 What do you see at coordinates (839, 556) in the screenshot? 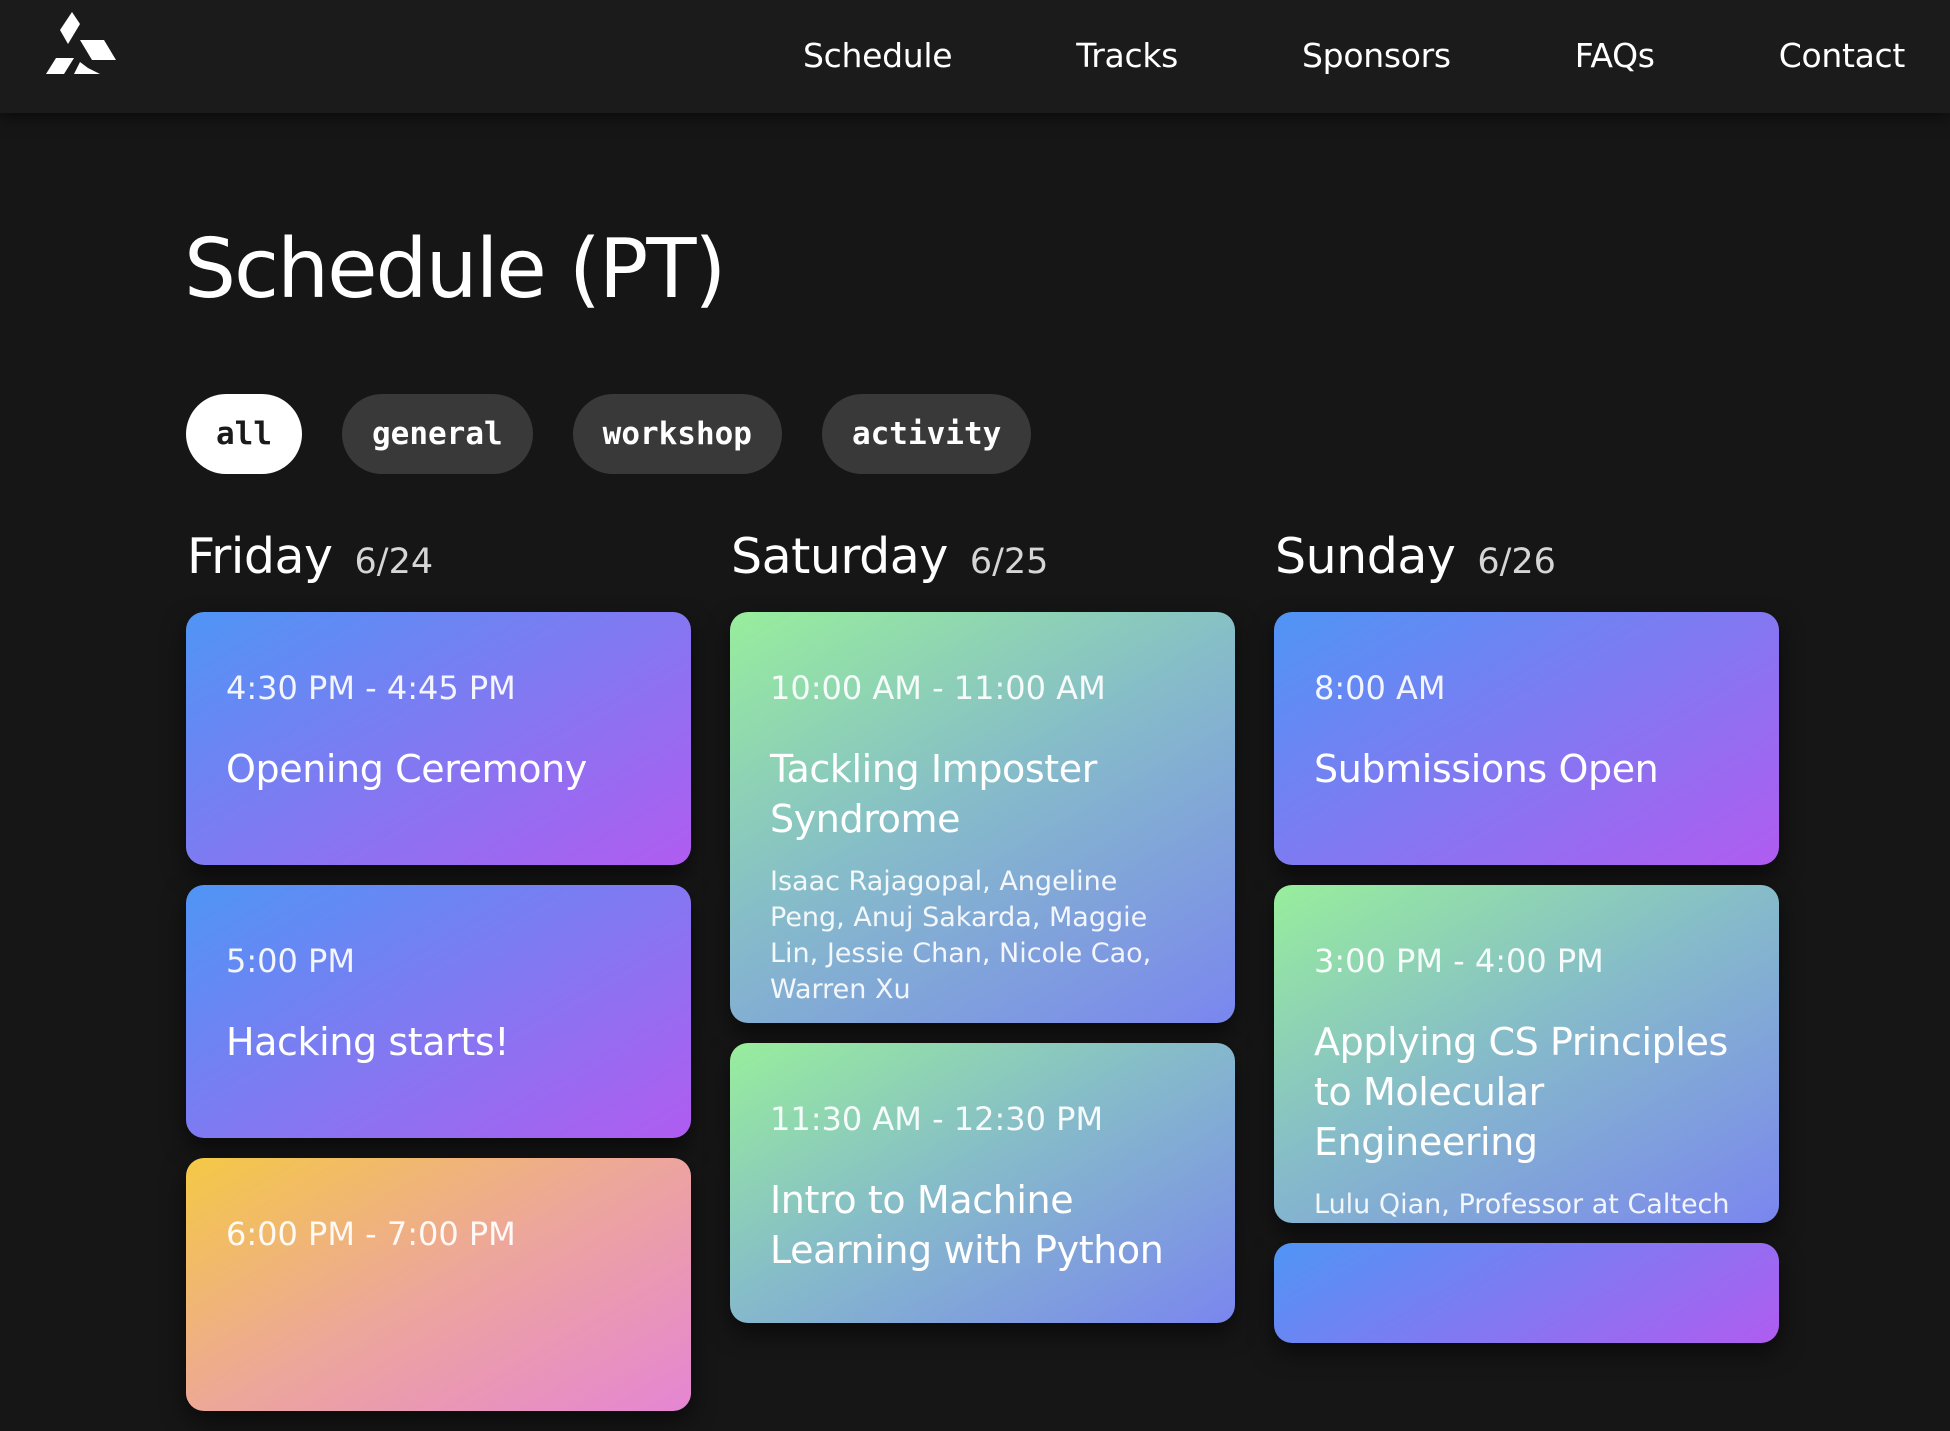
I see `day-name: Saturday` at bounding box center [839, 556].